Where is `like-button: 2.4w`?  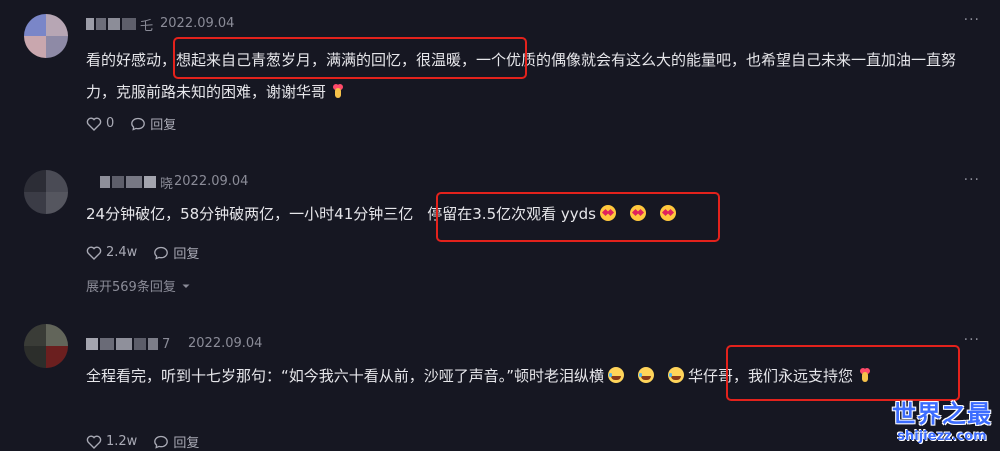
like-button: 2.4w is located at coordinates (111, 253).